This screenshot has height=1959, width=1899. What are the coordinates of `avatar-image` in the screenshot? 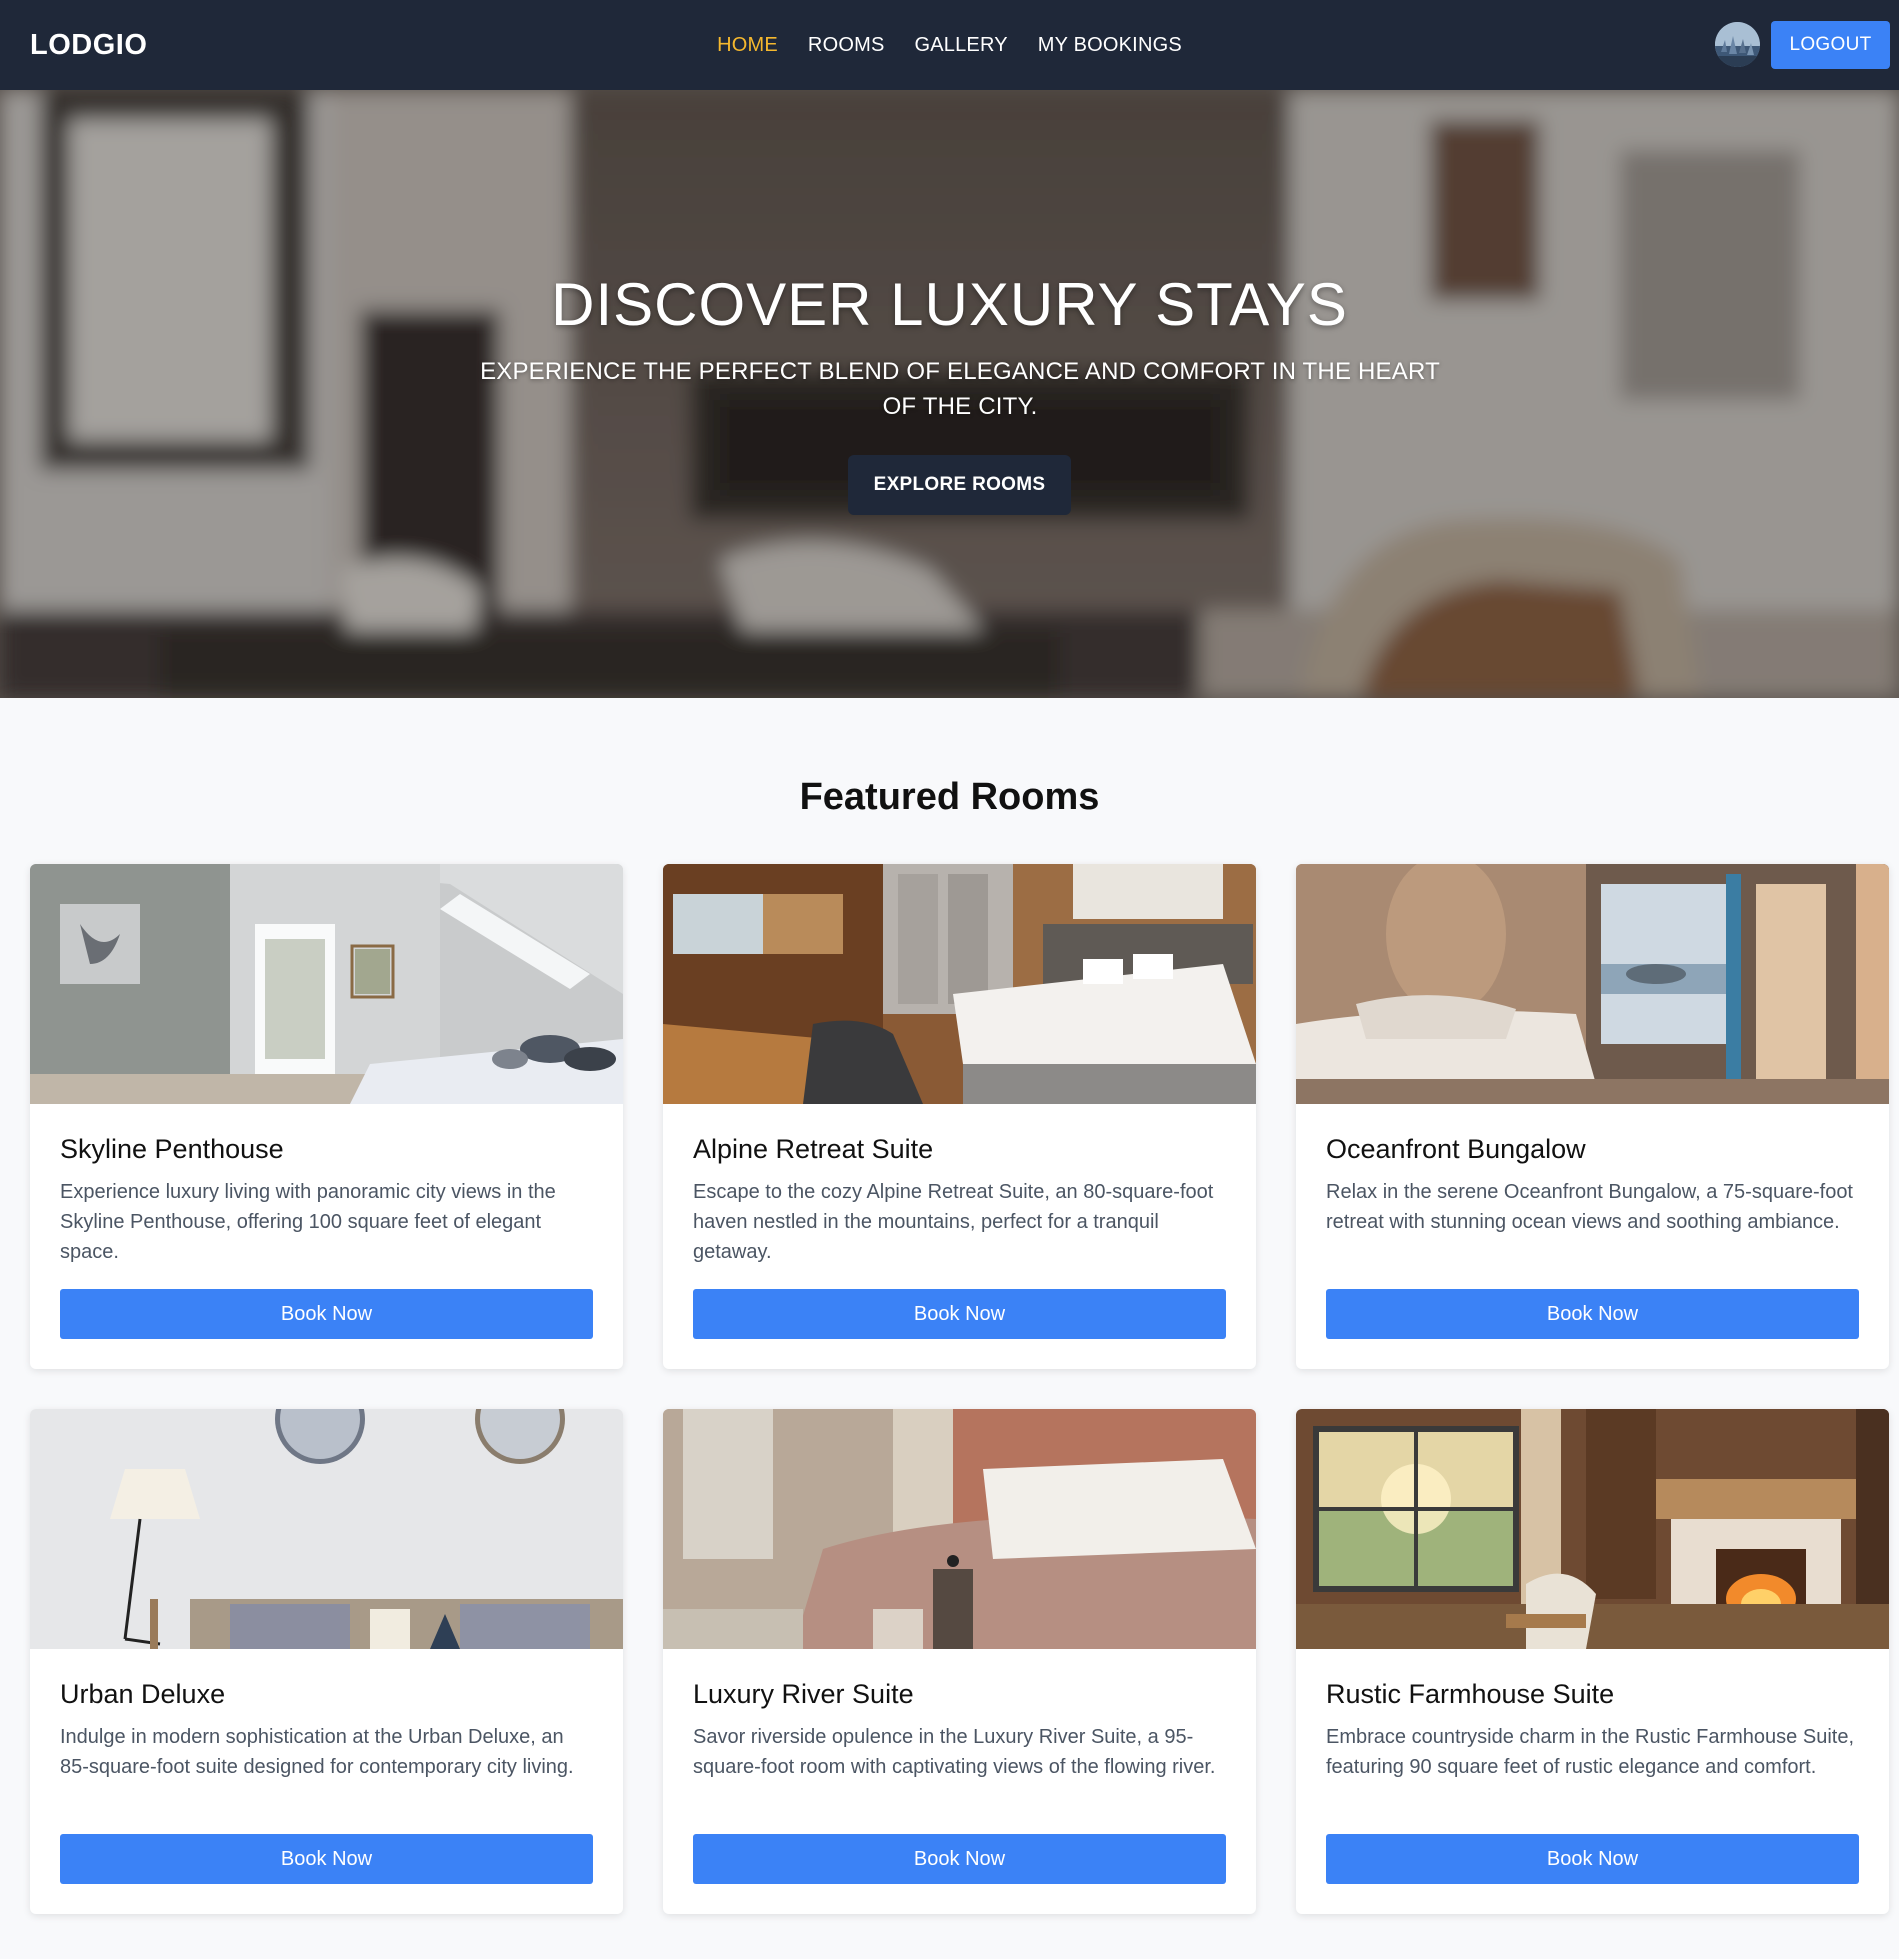 It's located at (1737, 44).